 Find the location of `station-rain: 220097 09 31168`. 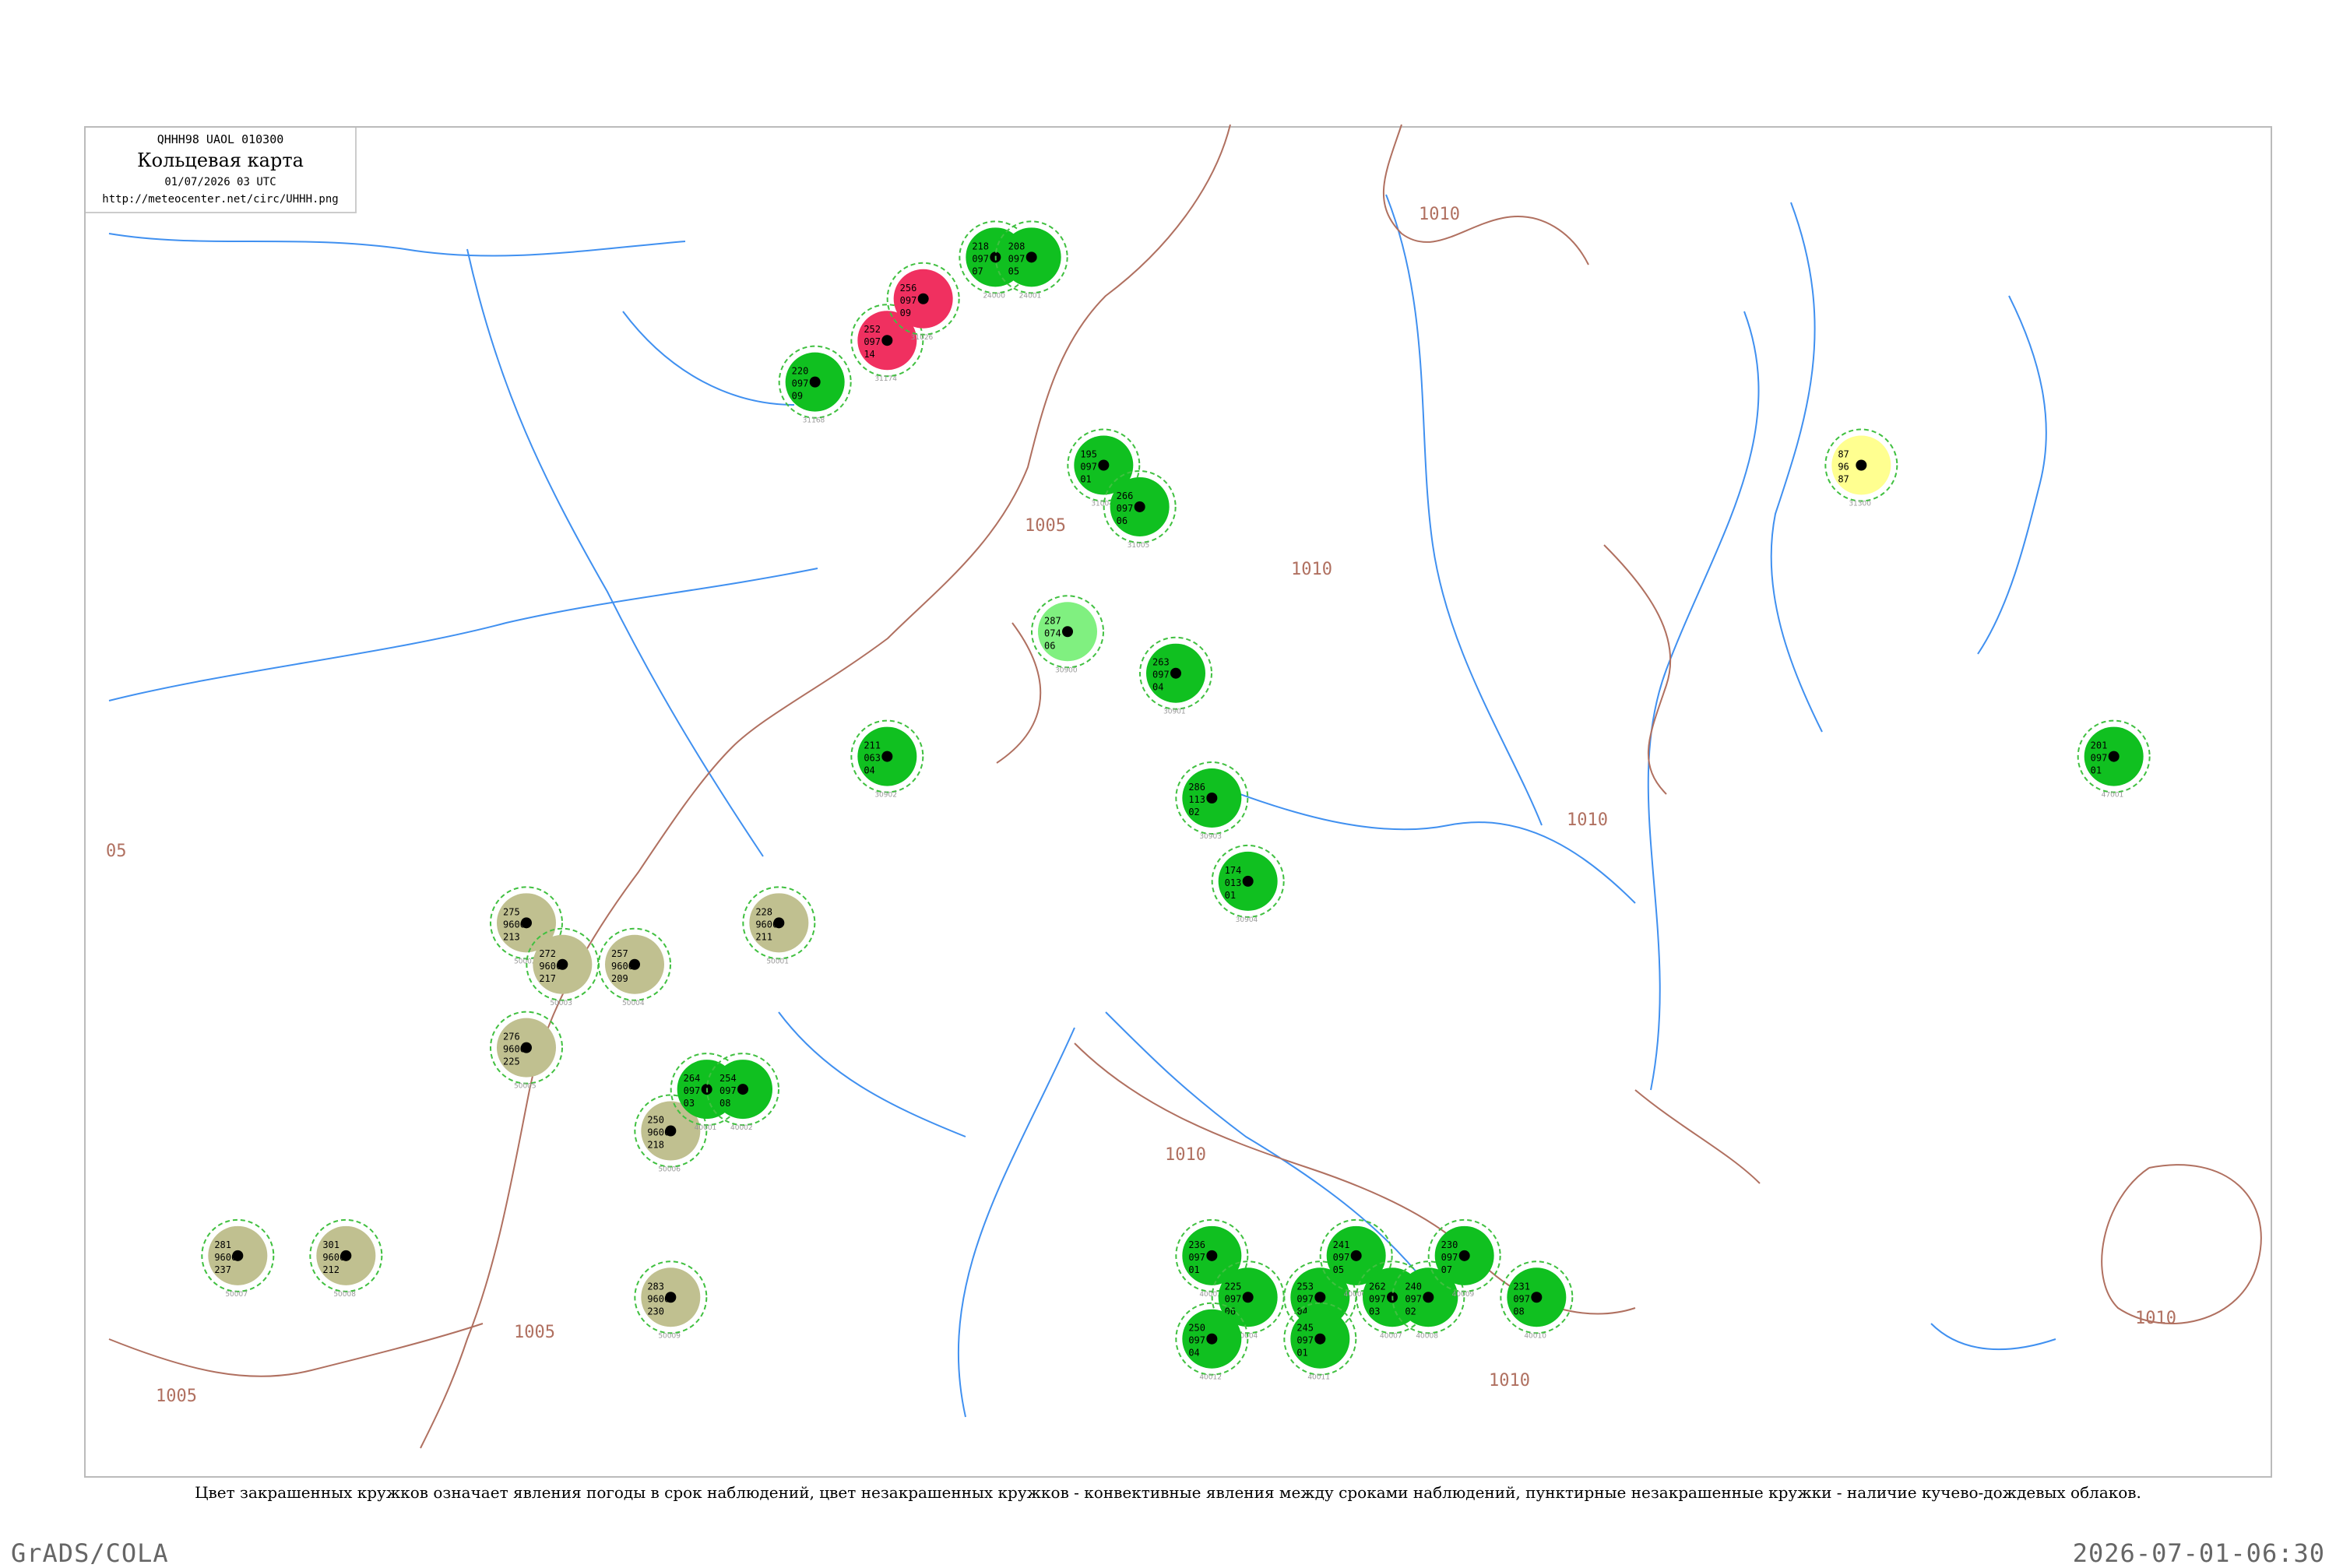

station-rain: 220097 09 31168 is located at coordinates (815, 385).